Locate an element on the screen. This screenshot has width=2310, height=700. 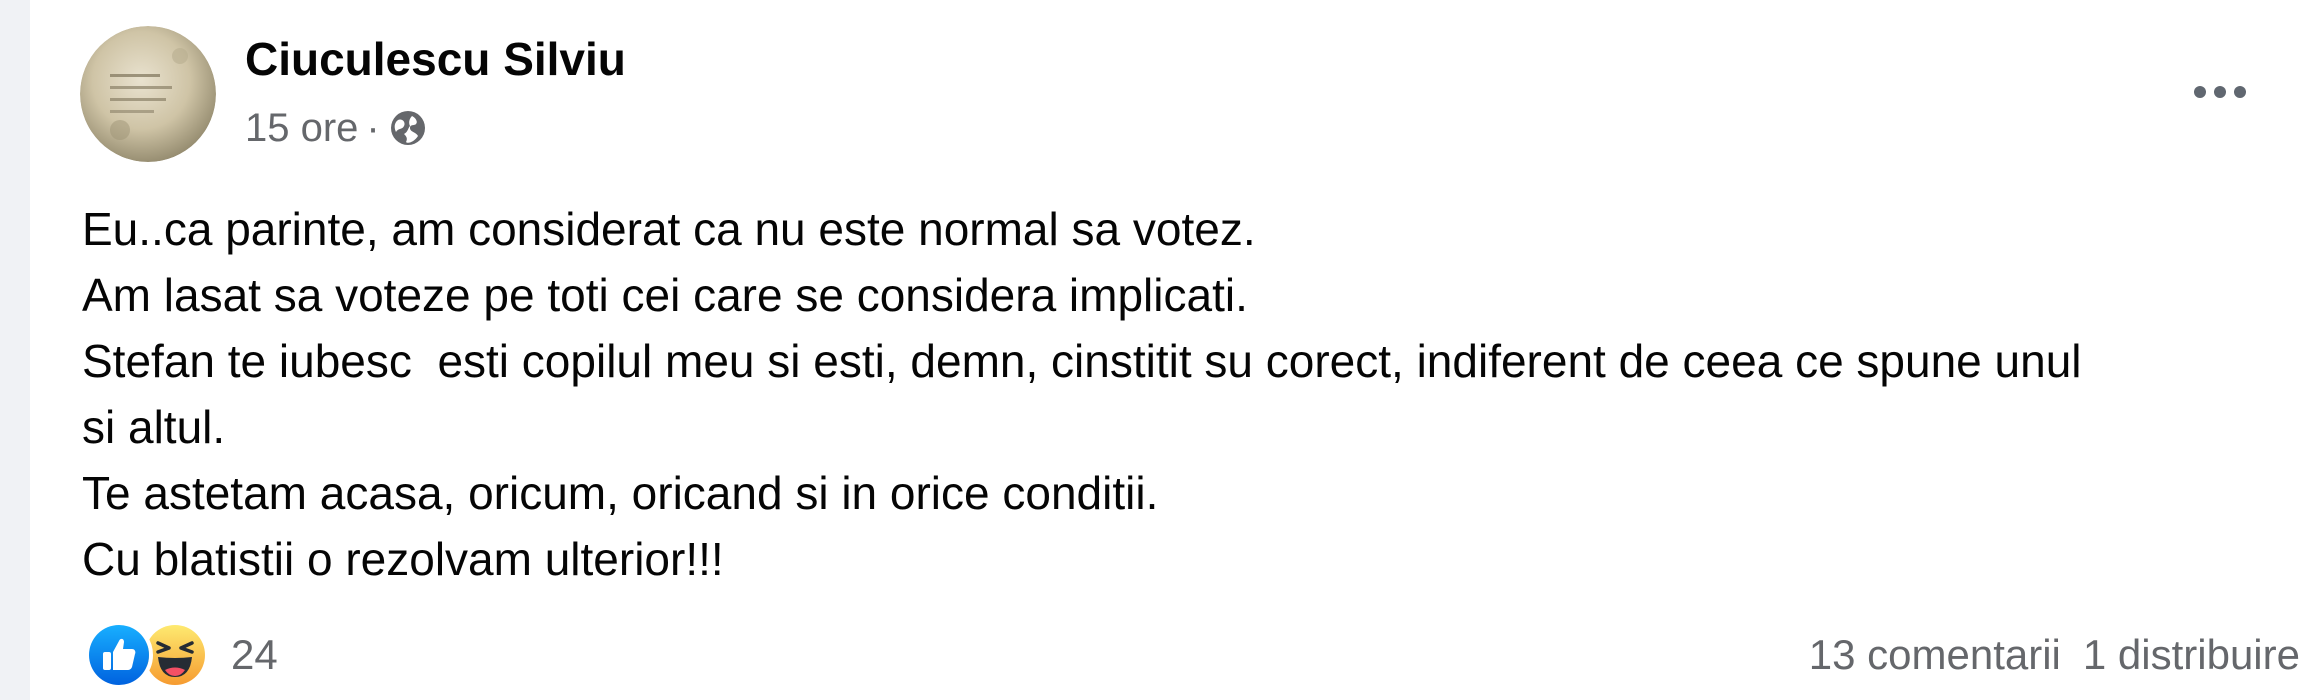
avatar is located at coordinates (148, 94).